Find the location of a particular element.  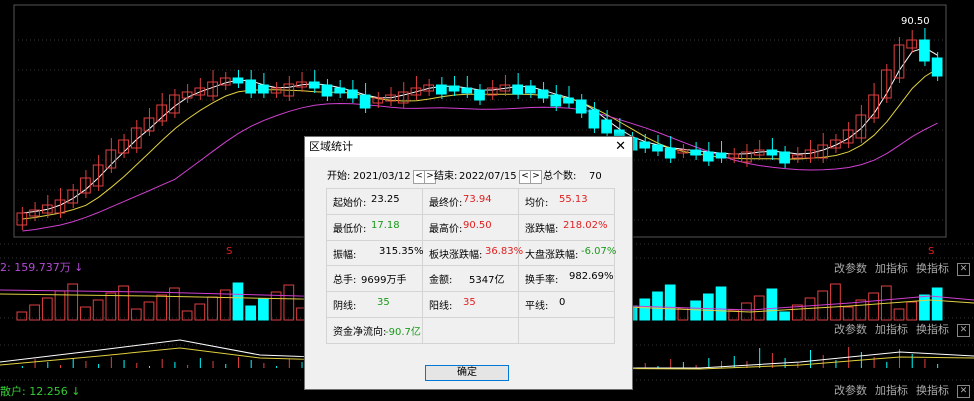

stat-label: 均价: is located at coordinates (537, 203).